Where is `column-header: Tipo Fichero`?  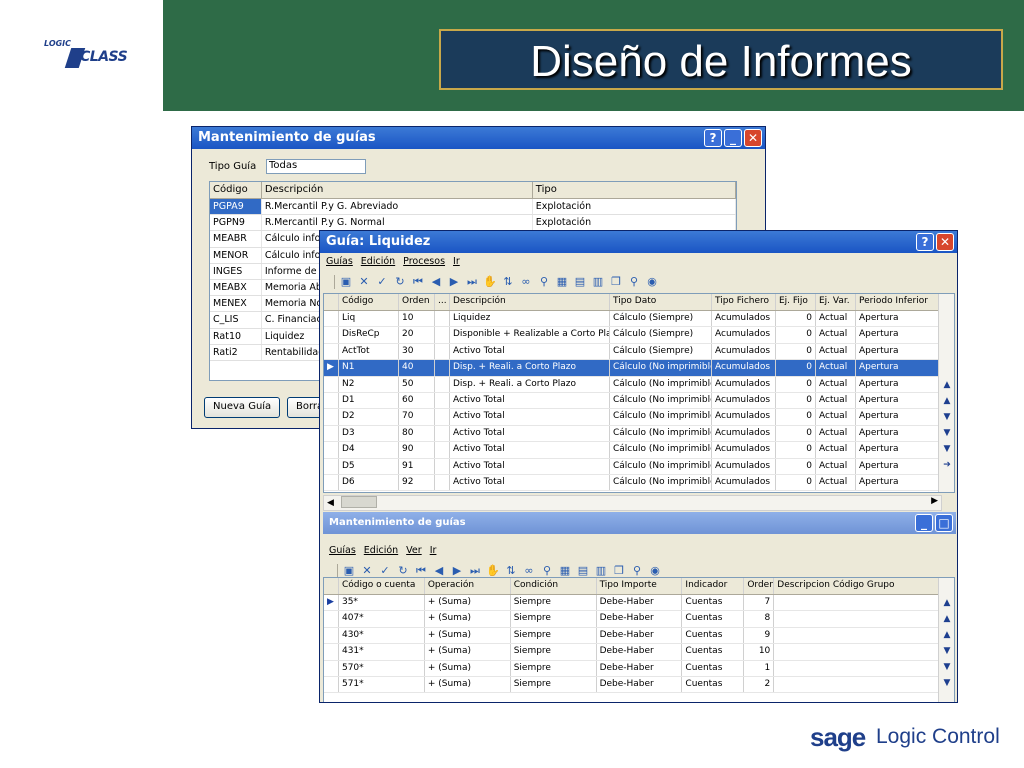
column-header: Tipo Fichero is located at coordinates (744, 302).